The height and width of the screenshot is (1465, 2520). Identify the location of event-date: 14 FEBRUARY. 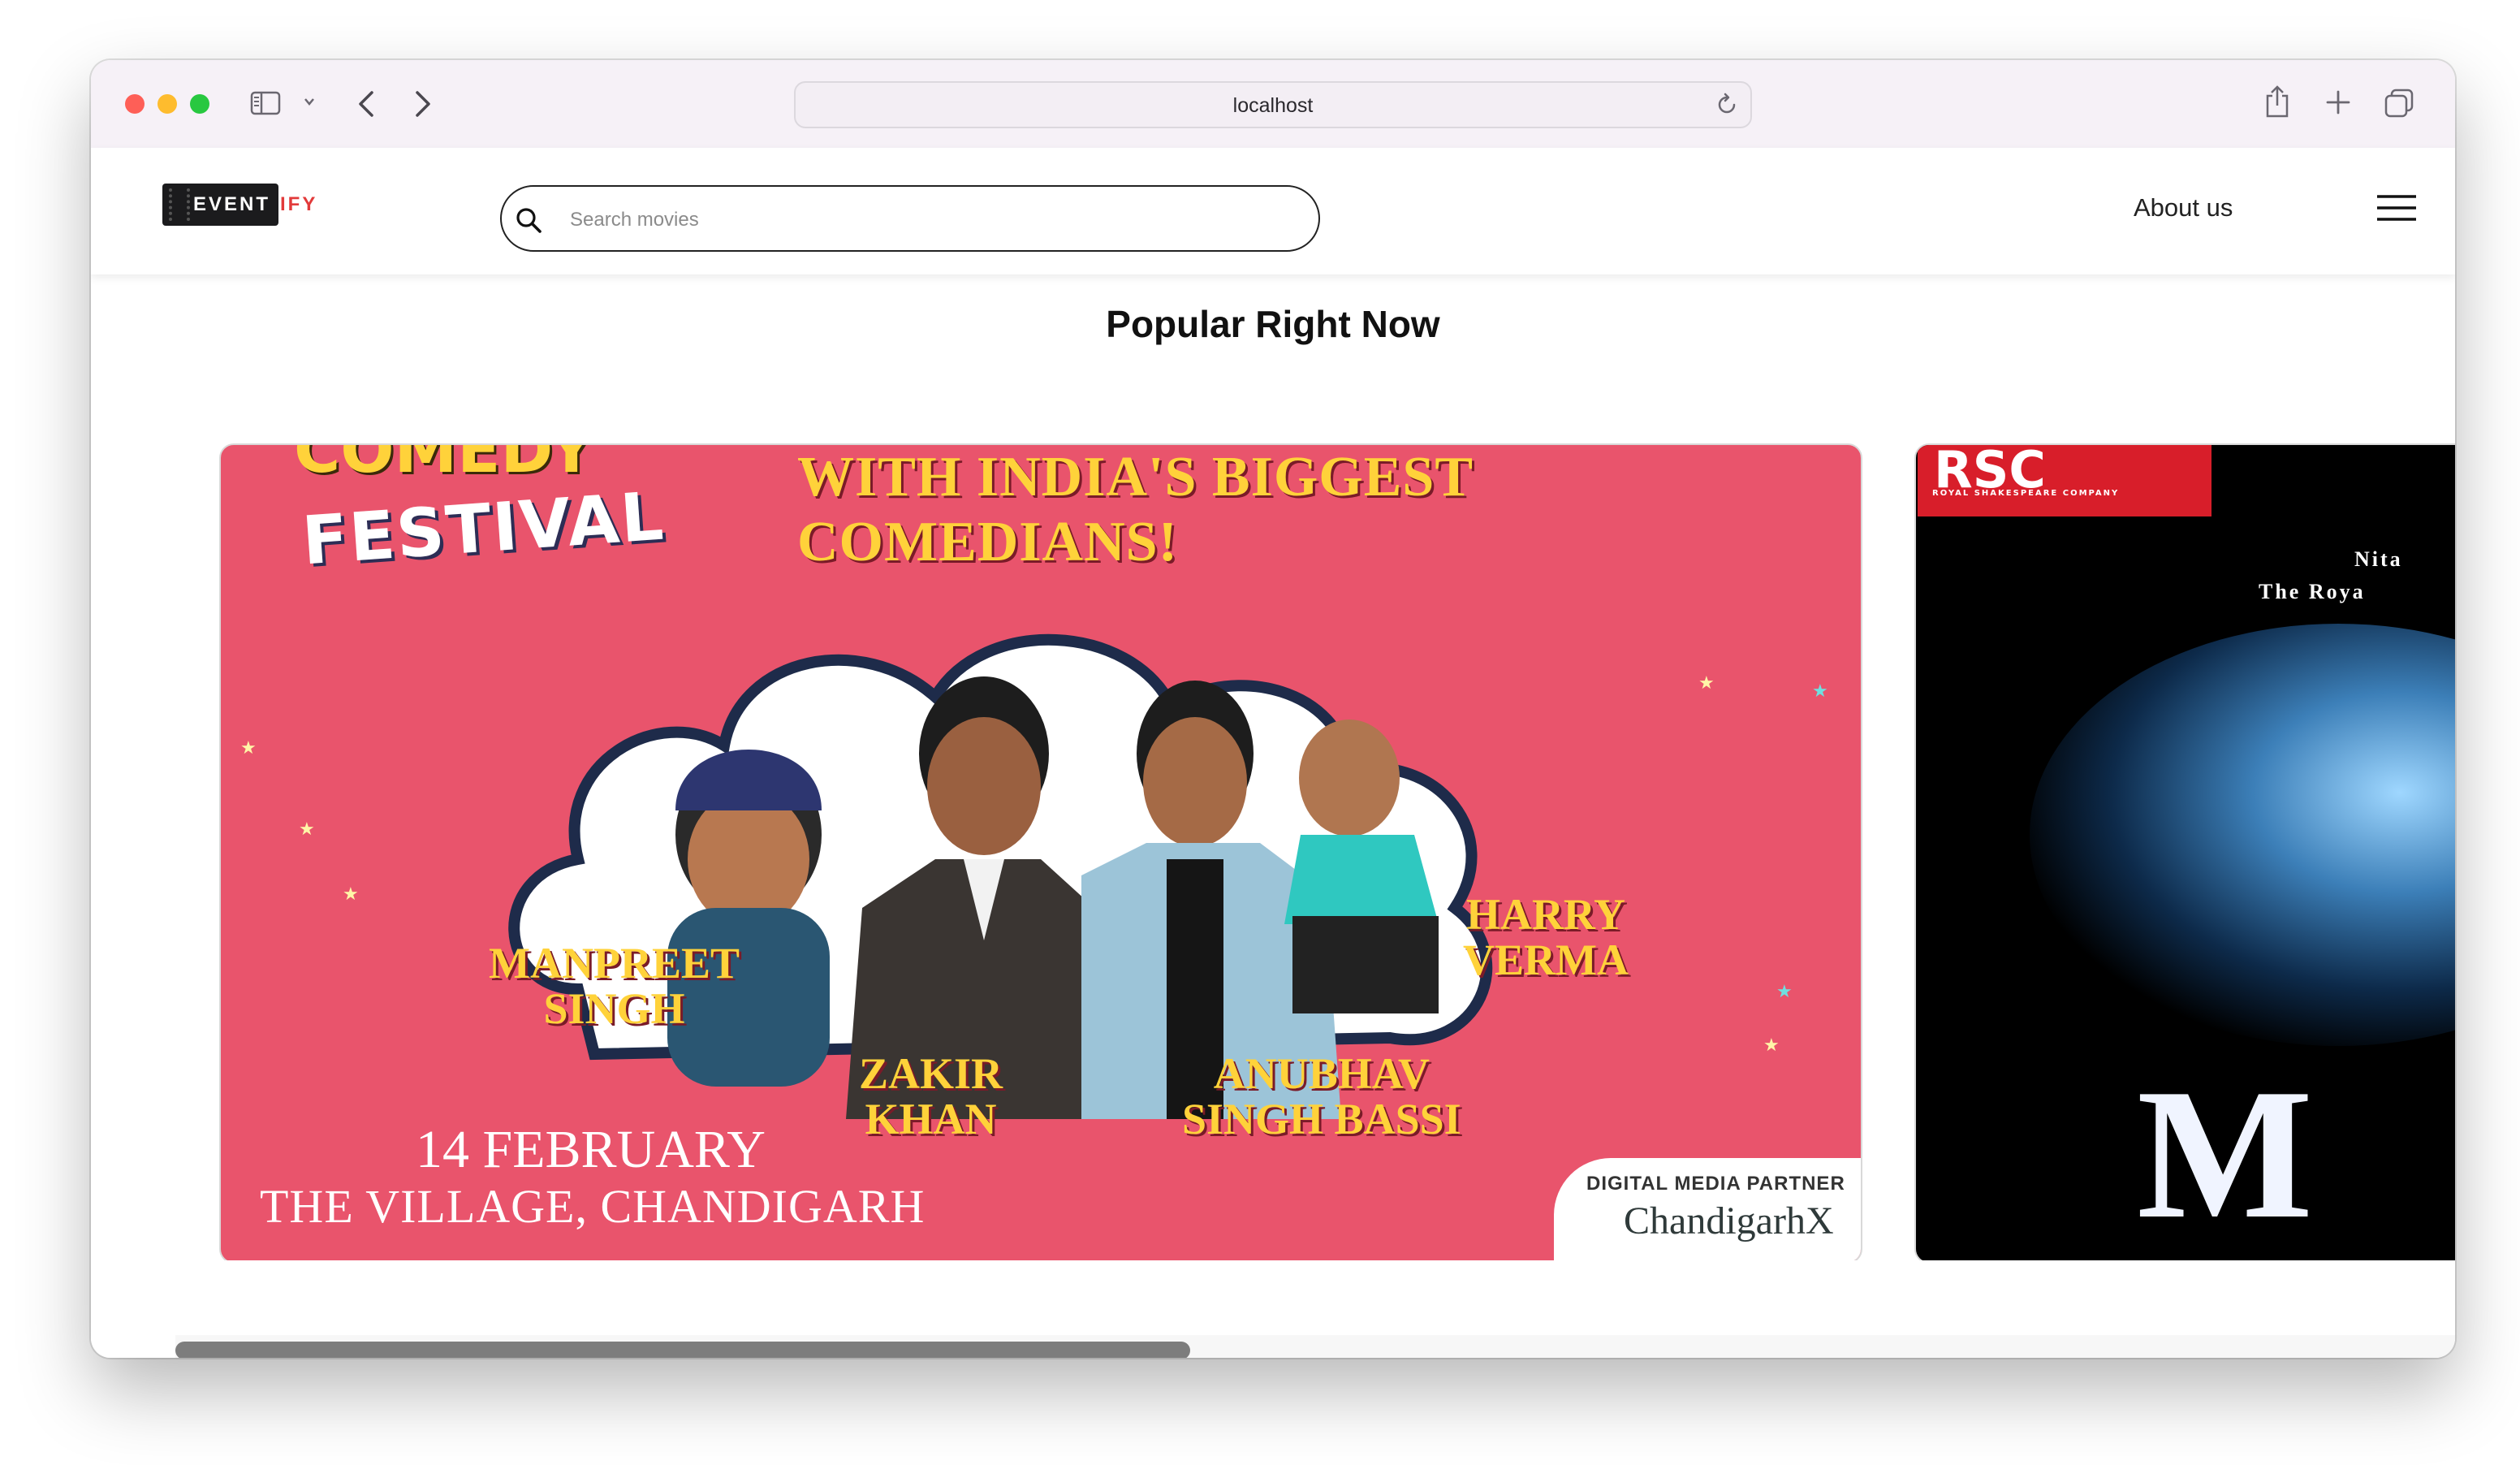
(591, 1149).